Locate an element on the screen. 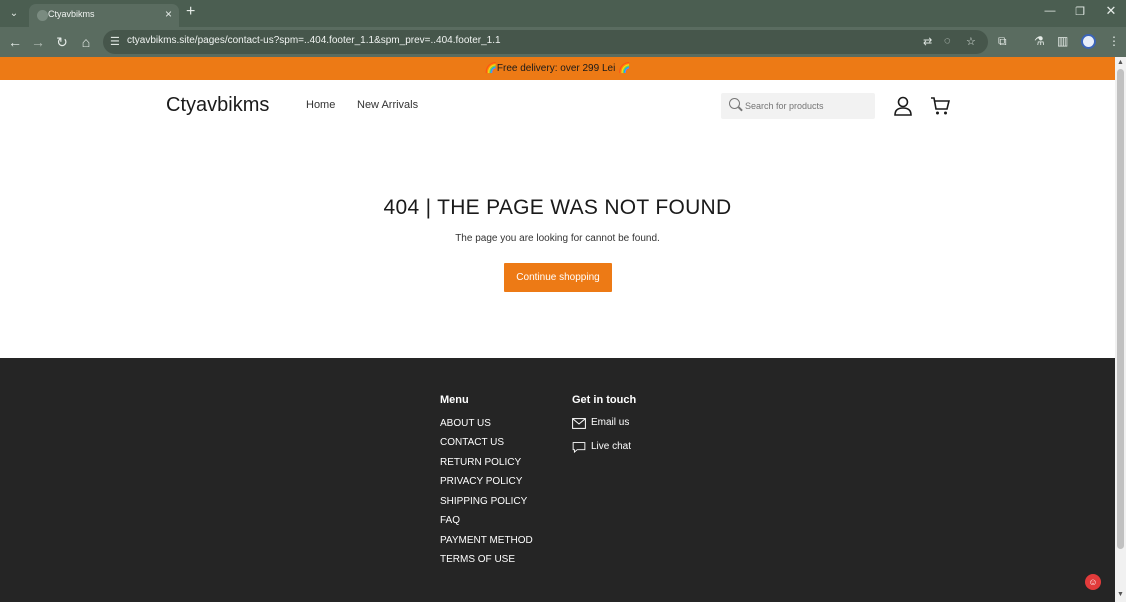 The image size is (1126, 602). footer-link-contact-us: CONTACT US is located at coordinates (472, 442).